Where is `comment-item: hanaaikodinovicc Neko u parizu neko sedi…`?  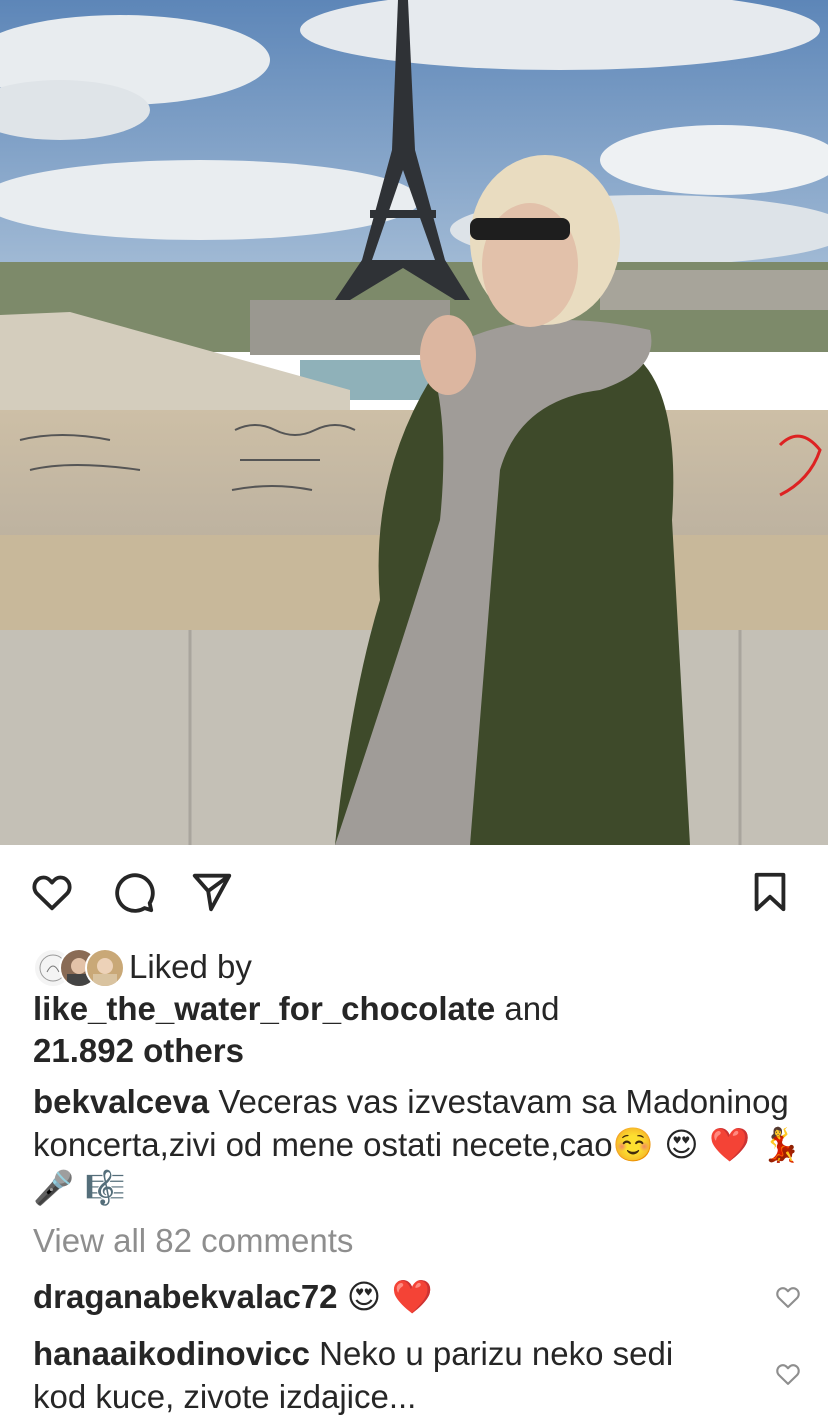
comment-item: hanaaikodinovicc Neko u parizu neko sedi… is located at coordinates (383, 1375).